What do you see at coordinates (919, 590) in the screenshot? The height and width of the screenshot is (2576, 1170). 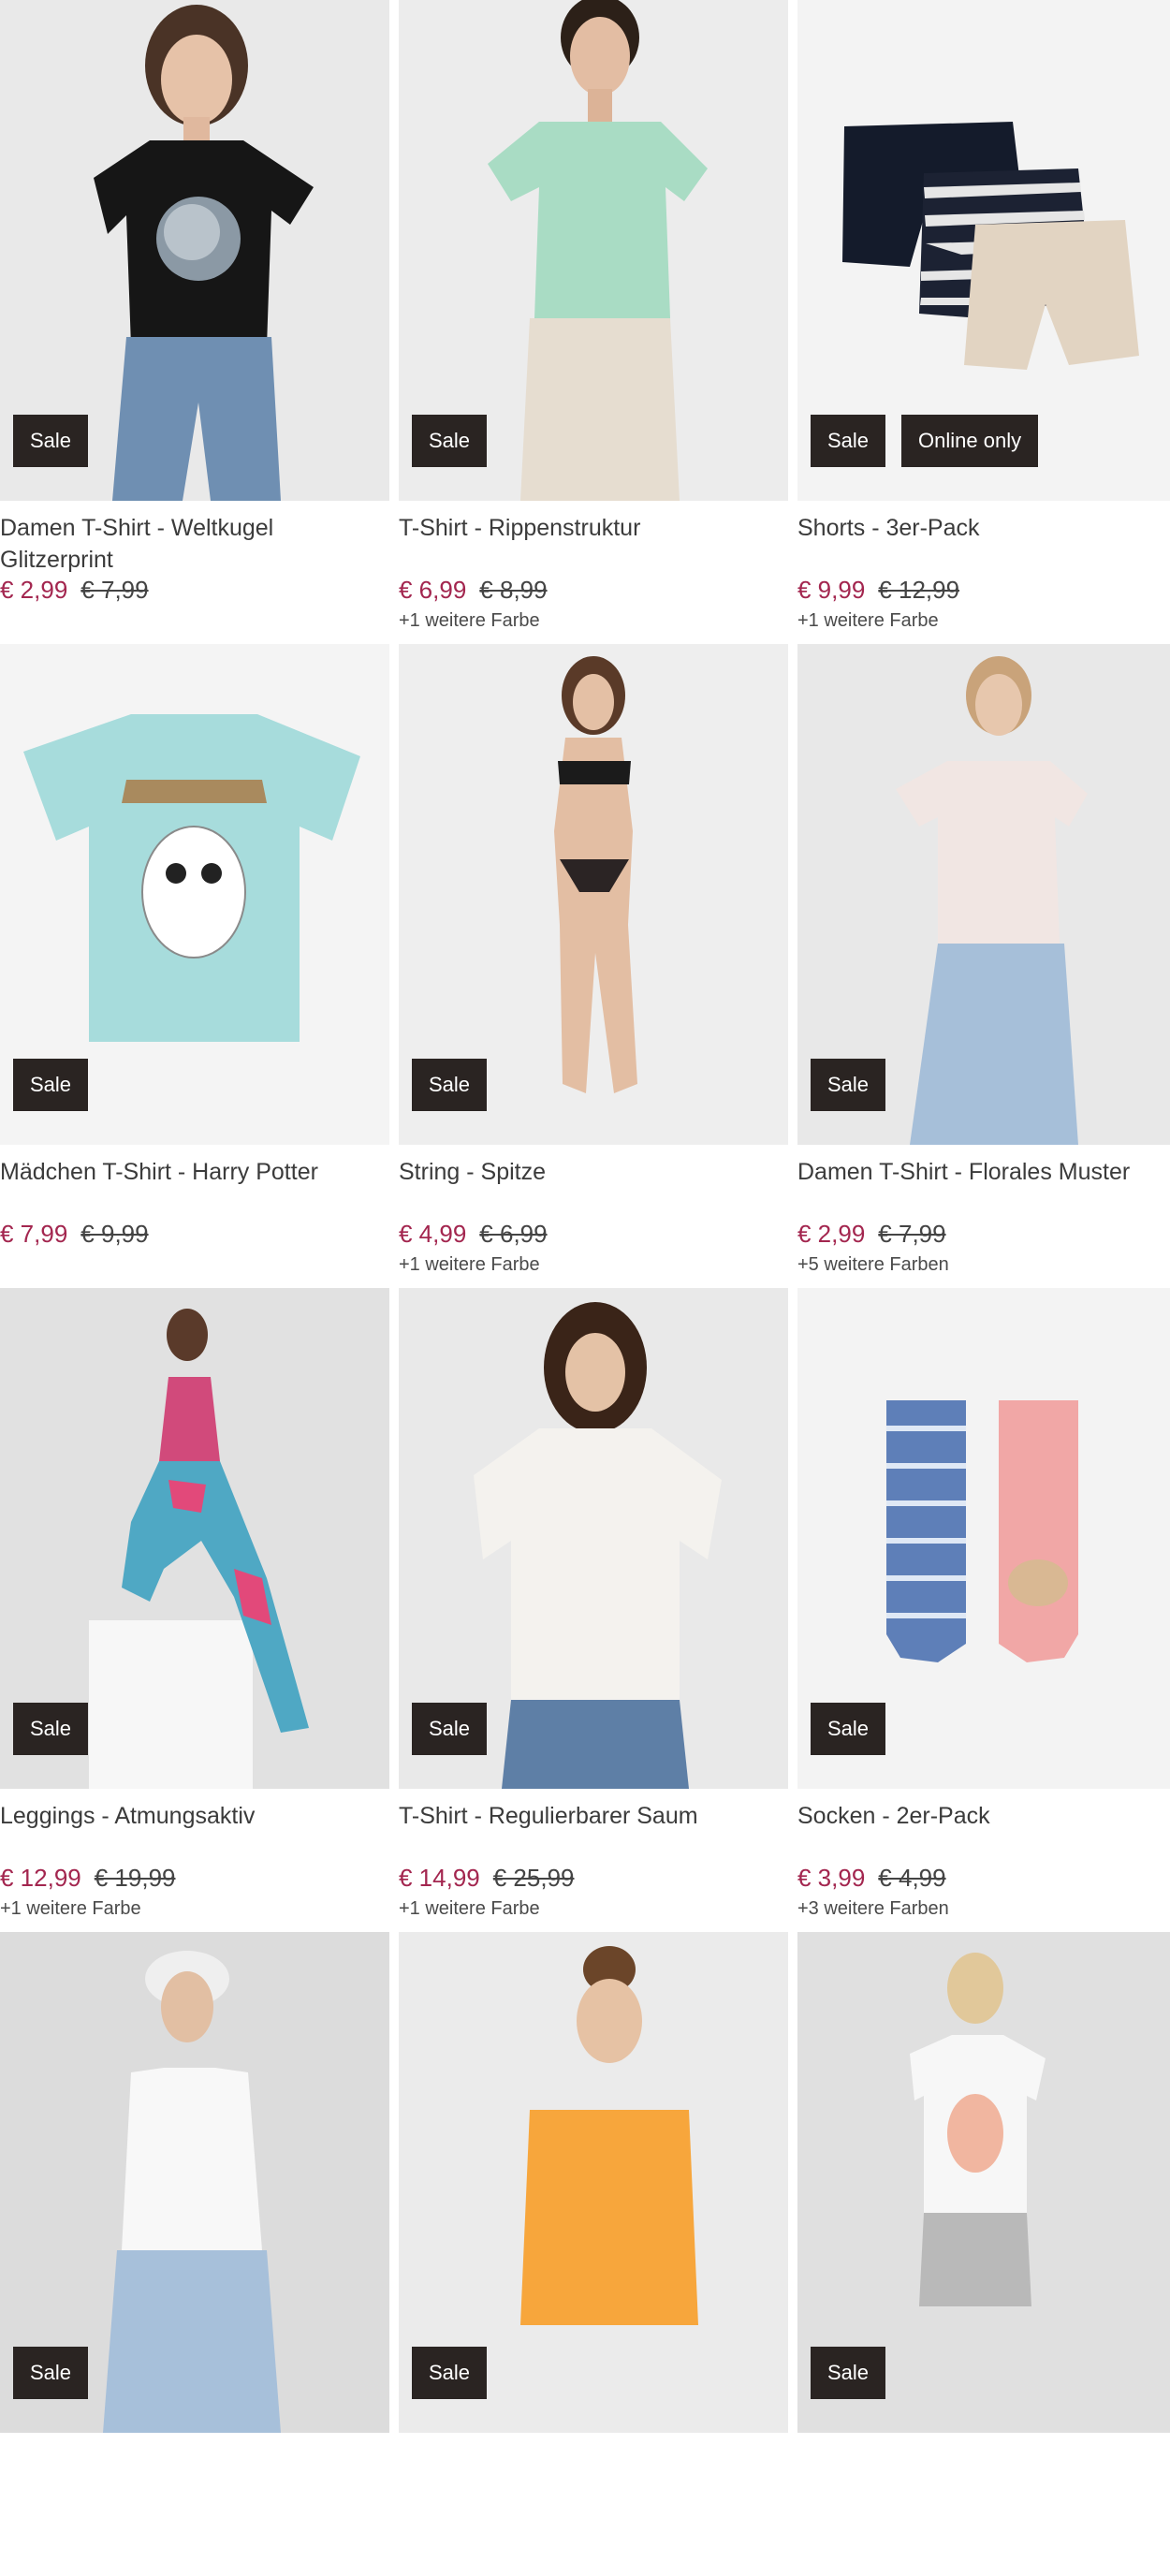 I see `original-price: € 12,99` at bounding box center [919, 590].